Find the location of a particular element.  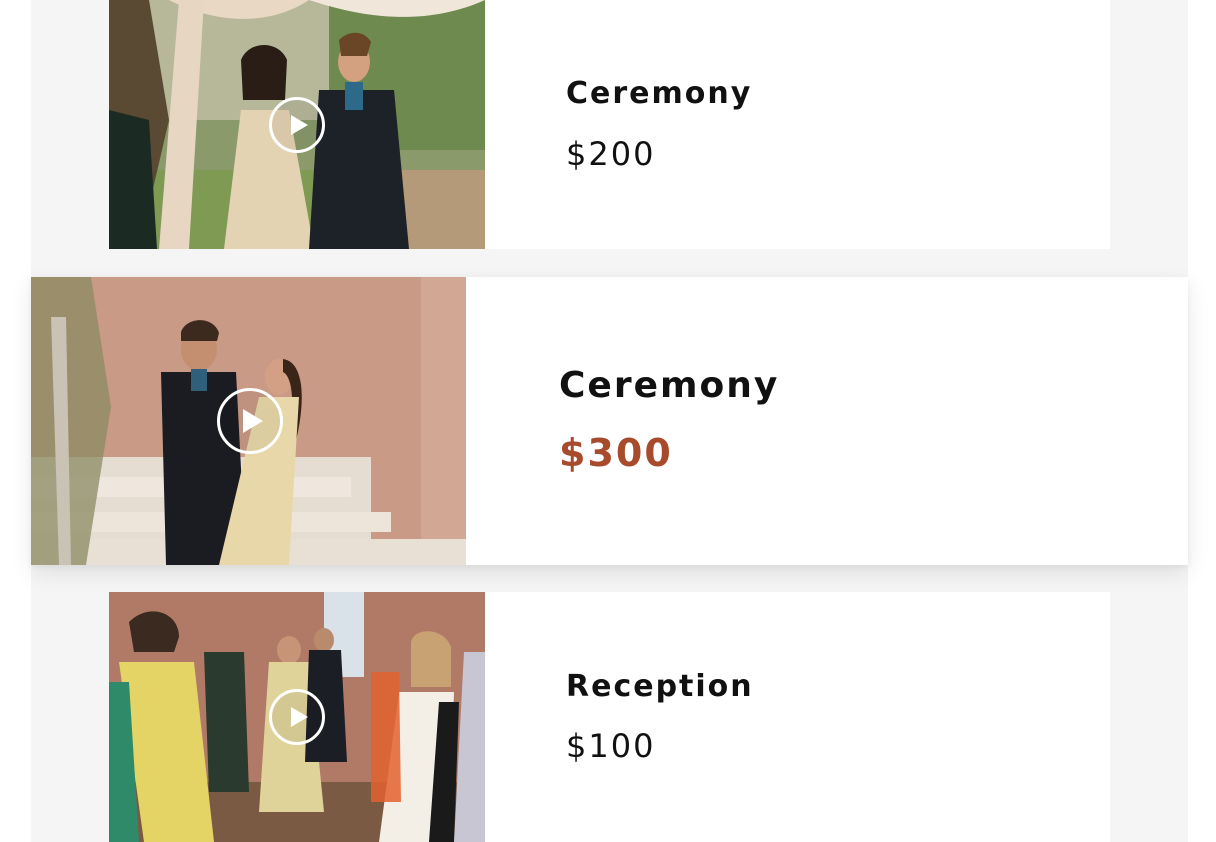

item-title: Reception is located at coordinates (660, 686).